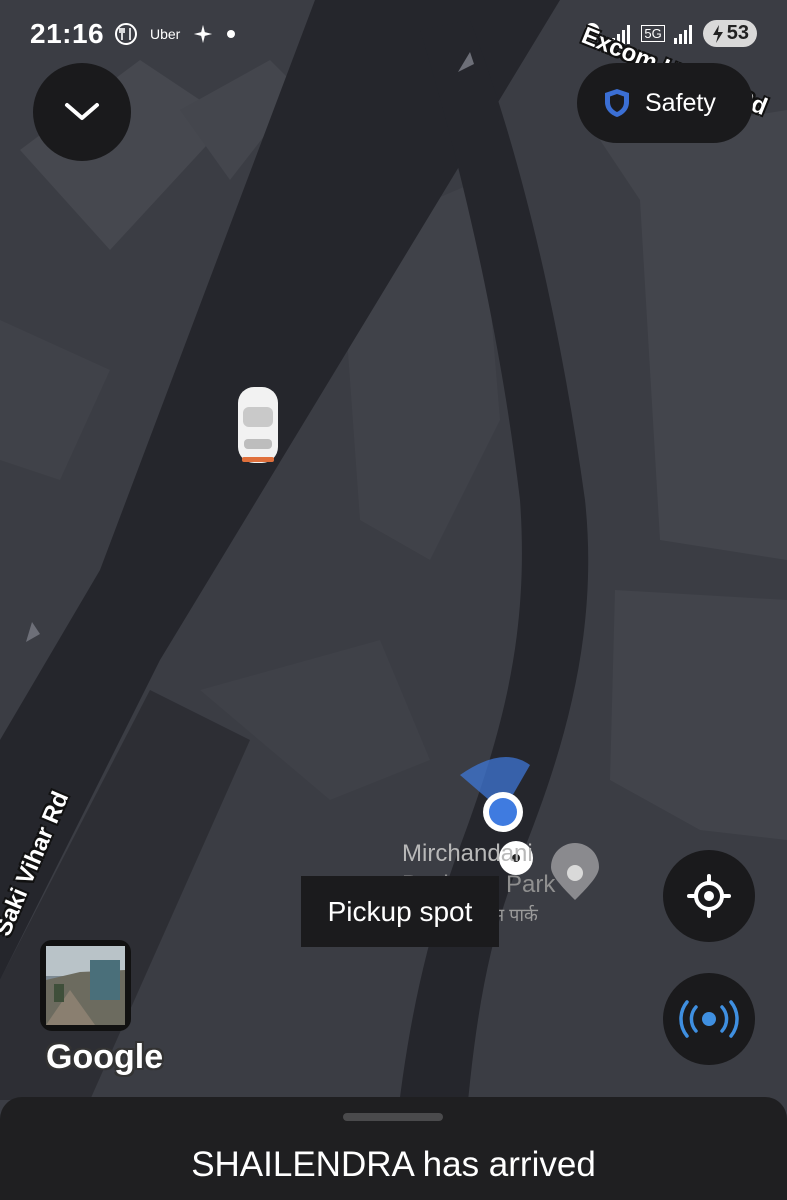  I want to click on chevron-down-icon, so click(82, 111).